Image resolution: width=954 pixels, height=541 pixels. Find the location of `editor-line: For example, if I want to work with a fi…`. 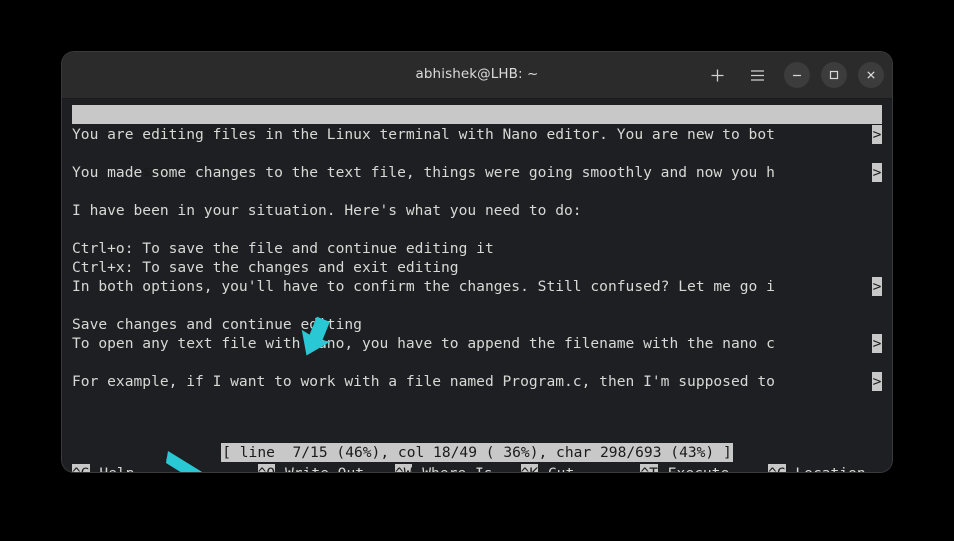

editor-line: For example, if I want to work with a fi… is located at coordinates (477, 381).